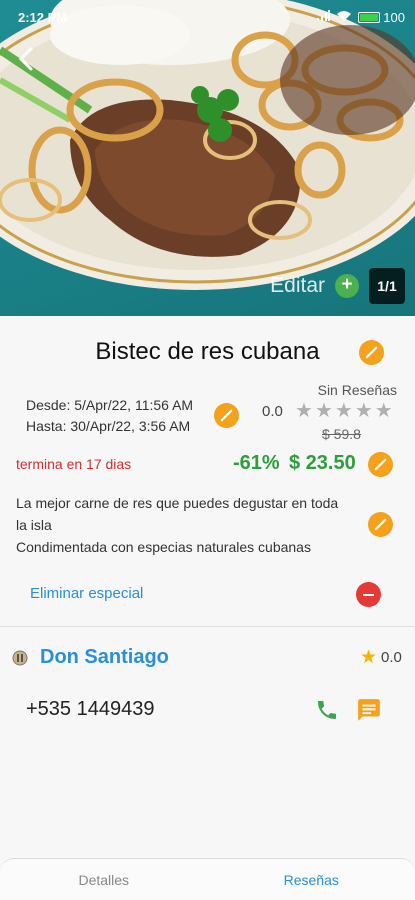 This screenshot has height=900, width=415. What do you see at coordinates (394, 17) in the screenshot?
I see `battery-level: 100` at bounding box center [394, 17].